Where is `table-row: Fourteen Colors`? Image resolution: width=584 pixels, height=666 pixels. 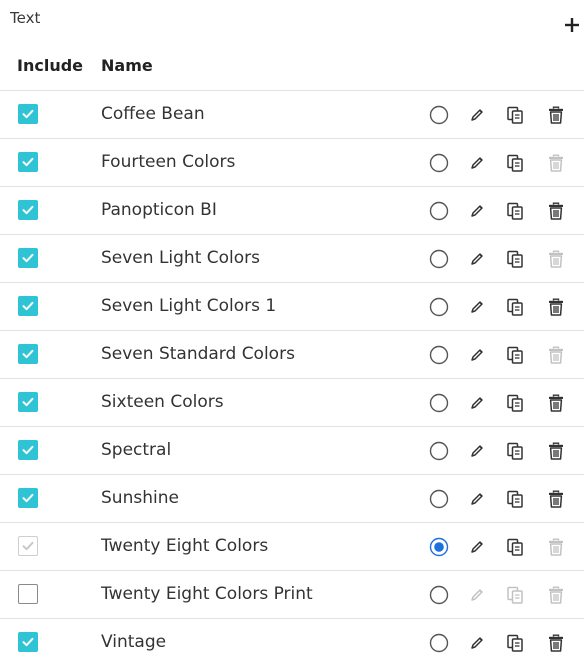 table-row: Fourteen Colors is located at coordinates (292, 162).